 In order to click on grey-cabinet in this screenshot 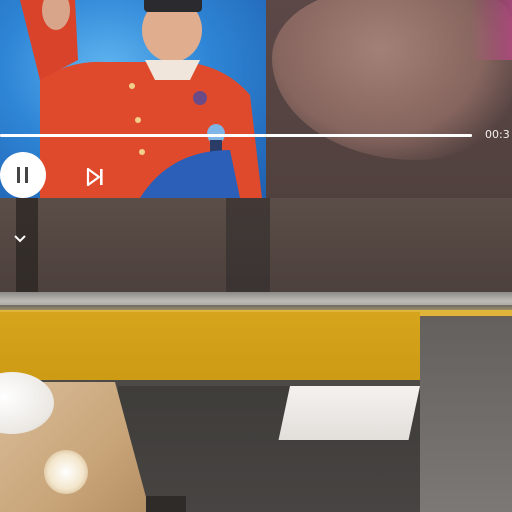, I will do `click(466, 415)`.